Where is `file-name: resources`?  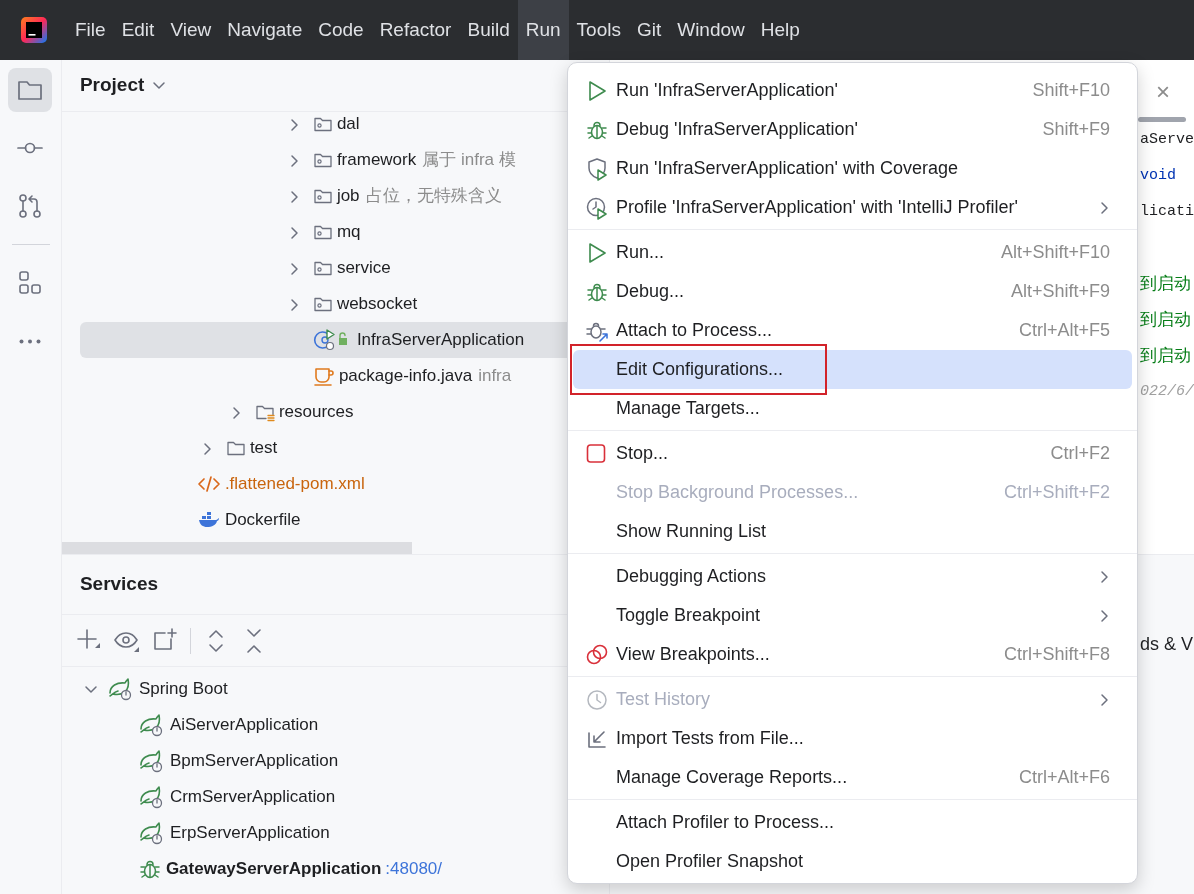
file-name: resources is located at coordinates (316, 412).